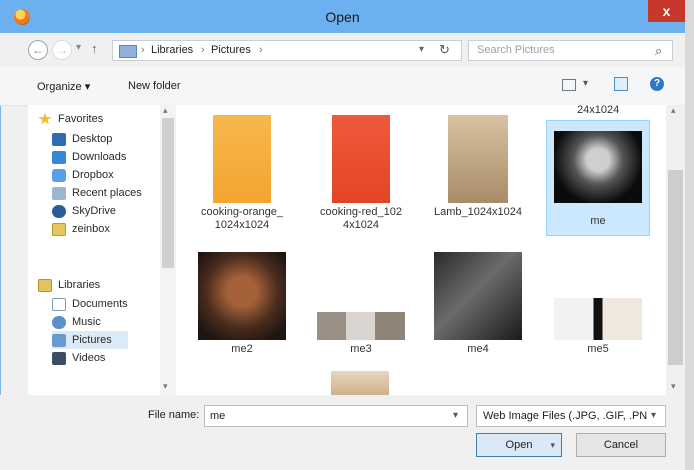  I want to click on view-options-icon, so click(569, 85).